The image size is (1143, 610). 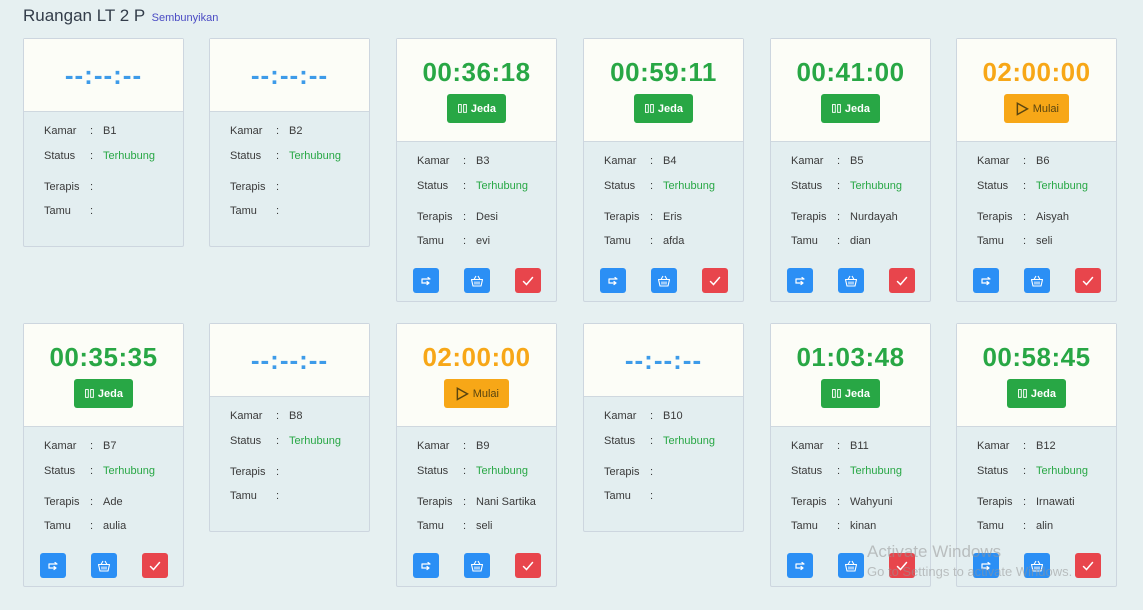 What do you see at coordinates (620, 186) in the screenshot?
I see `status-label: Status` at bounding box center [620, 186].